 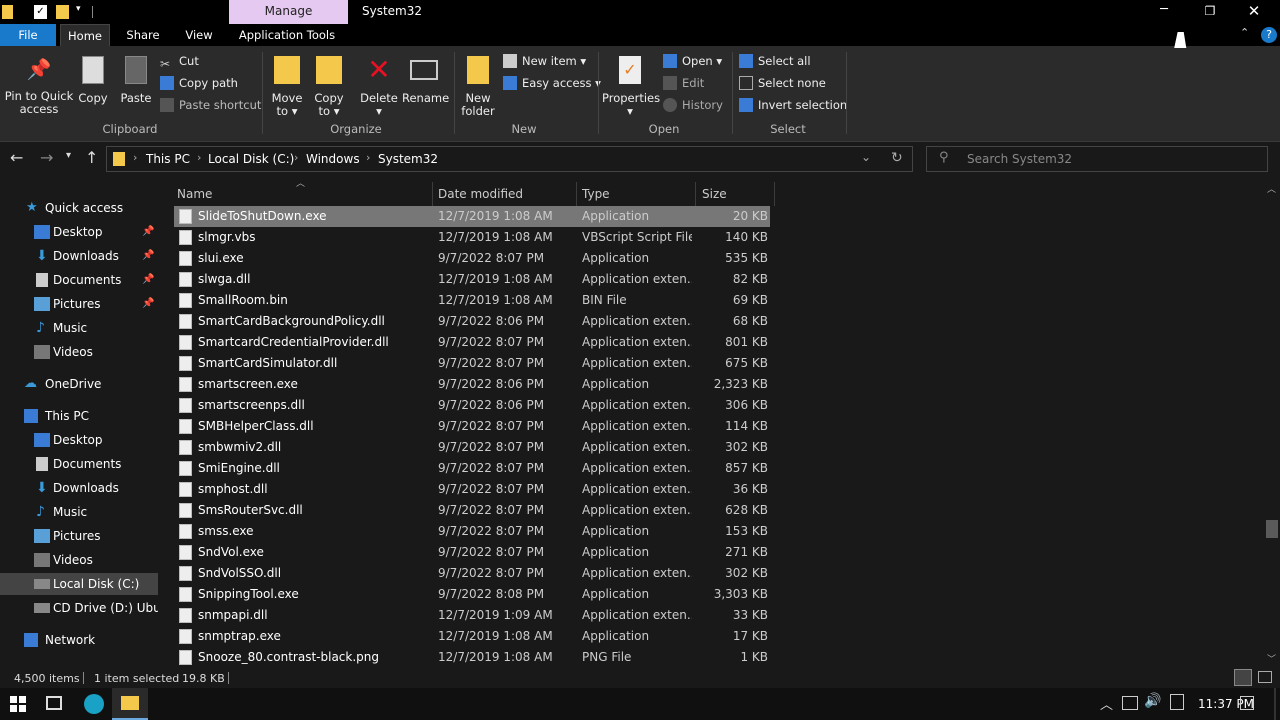 I want to click on sidebar-item-desktop: Desktop 📌, so click(x=94, y=232).